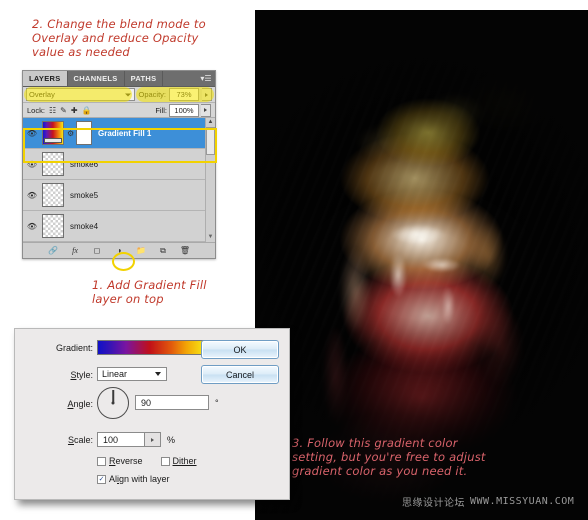  Describe the element at coordinates (180, 78) in the screenshot. I see `tab-spacer` at that location.